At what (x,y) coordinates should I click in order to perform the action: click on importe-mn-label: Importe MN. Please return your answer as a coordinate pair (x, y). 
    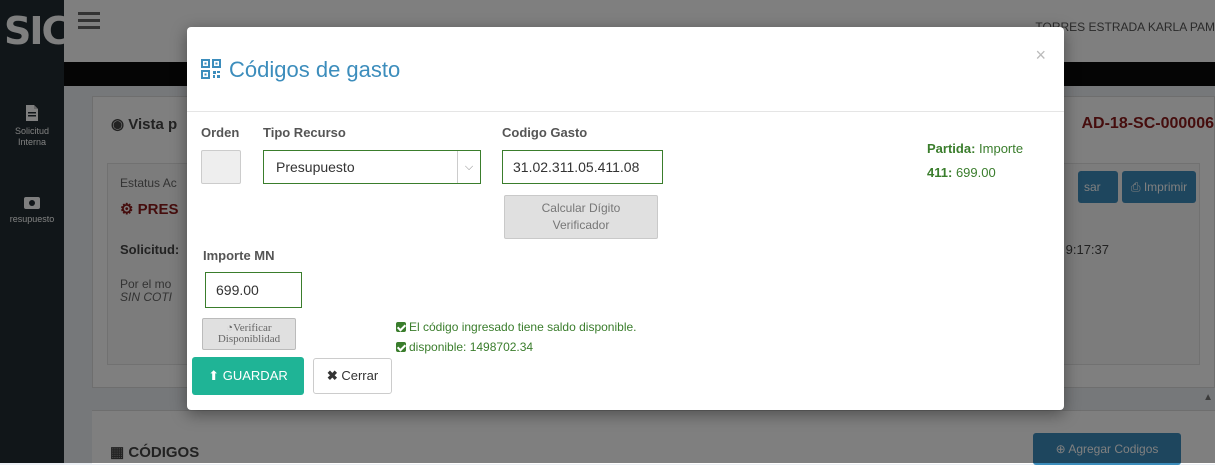
    Looking at the image, I should click on (239, 255).